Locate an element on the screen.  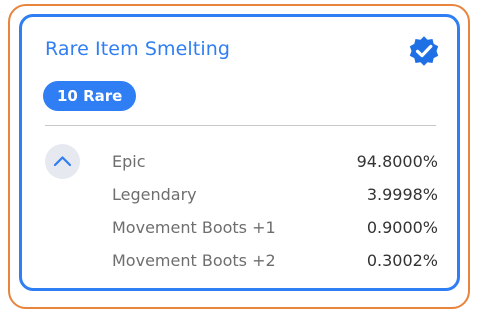
rarity-badge: 10 Rare is located at coordinates (90, 96).